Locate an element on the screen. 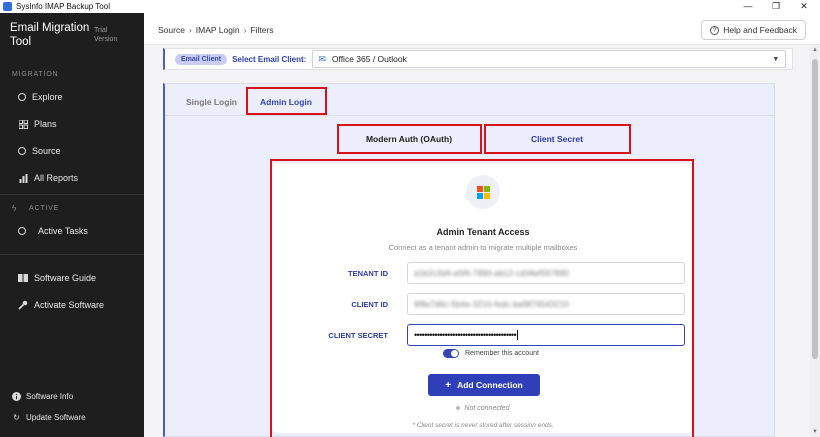 Image resolution: width=820 pixels, height=437 pixels. vertical-scrollbar: ▲ ▼ is located at coordinates (815, 241).